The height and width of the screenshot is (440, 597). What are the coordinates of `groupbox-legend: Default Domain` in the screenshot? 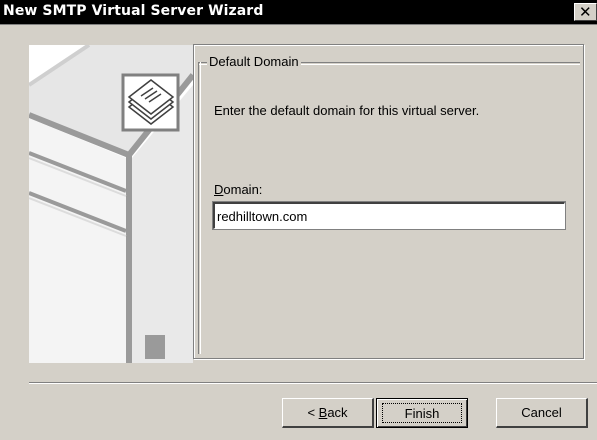 It's located at (254, 61).